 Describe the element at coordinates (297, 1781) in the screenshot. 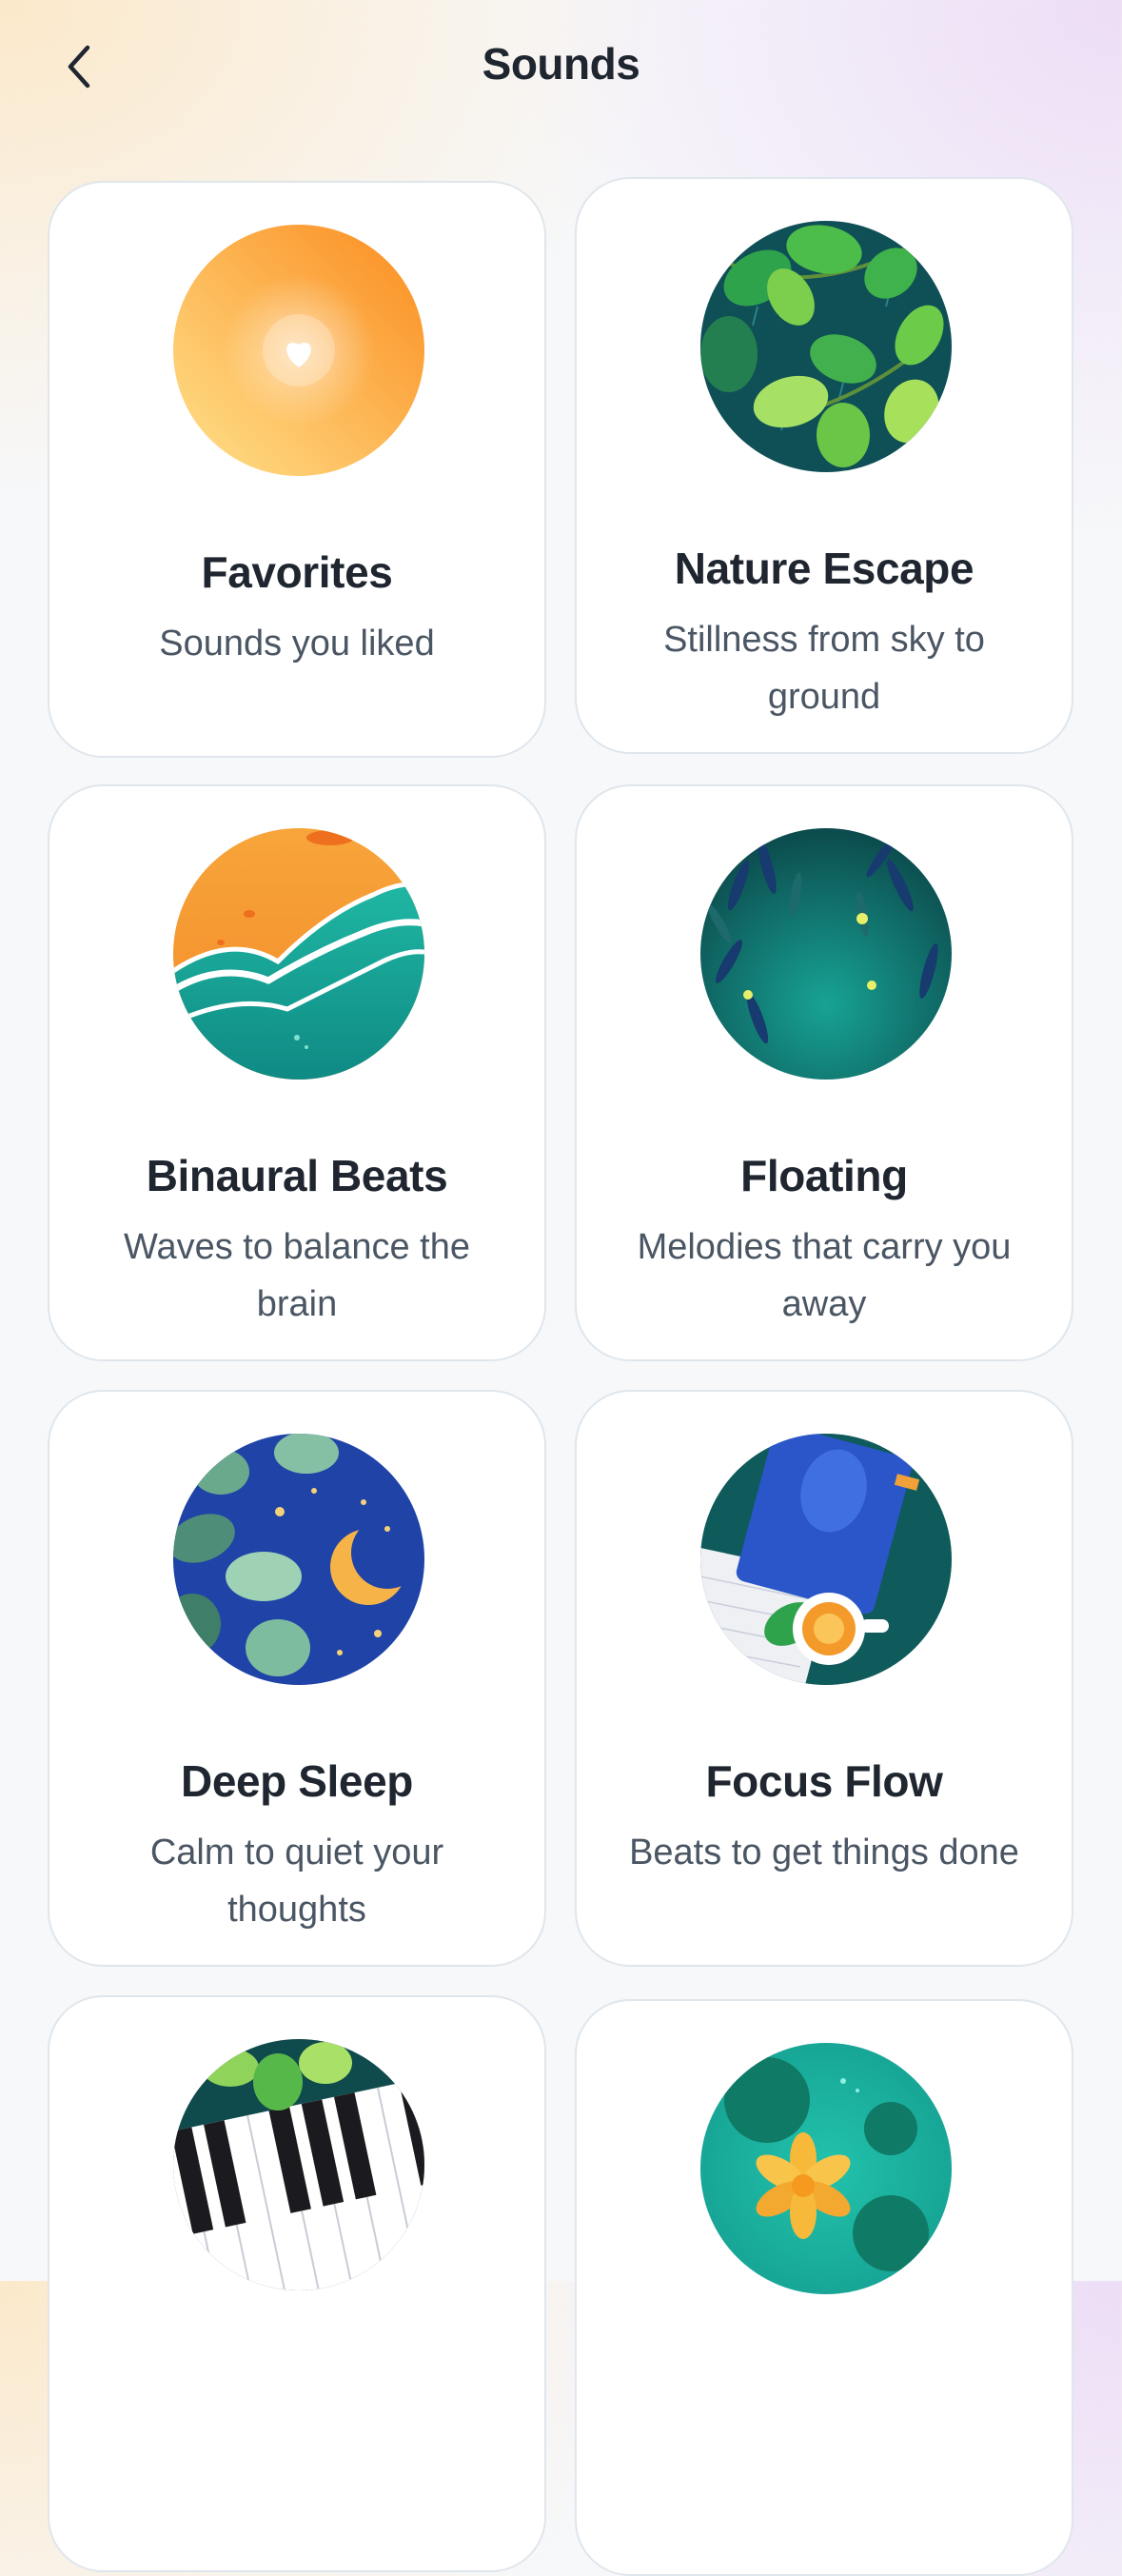

I see `card-title: Deep Sleep` at that location.